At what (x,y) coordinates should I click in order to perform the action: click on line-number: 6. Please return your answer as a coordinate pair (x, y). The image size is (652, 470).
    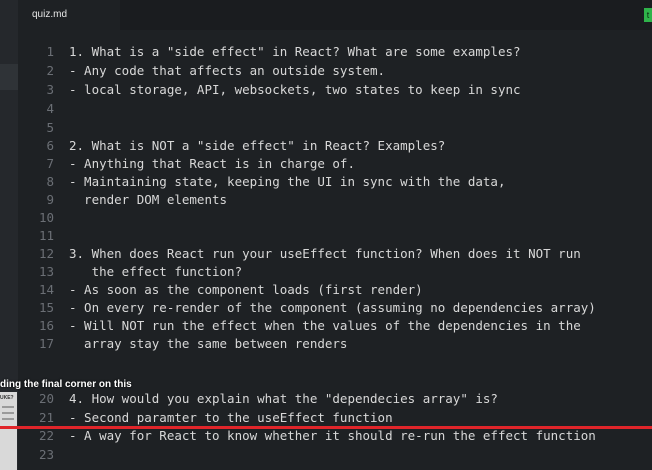
    Looking at the image, I should click on (50, 145).